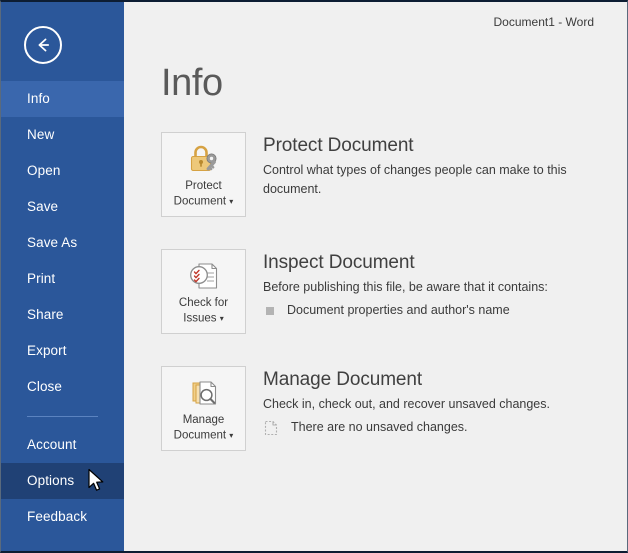  I want to click on sidebar-item-share: Share, so click(62, 315).